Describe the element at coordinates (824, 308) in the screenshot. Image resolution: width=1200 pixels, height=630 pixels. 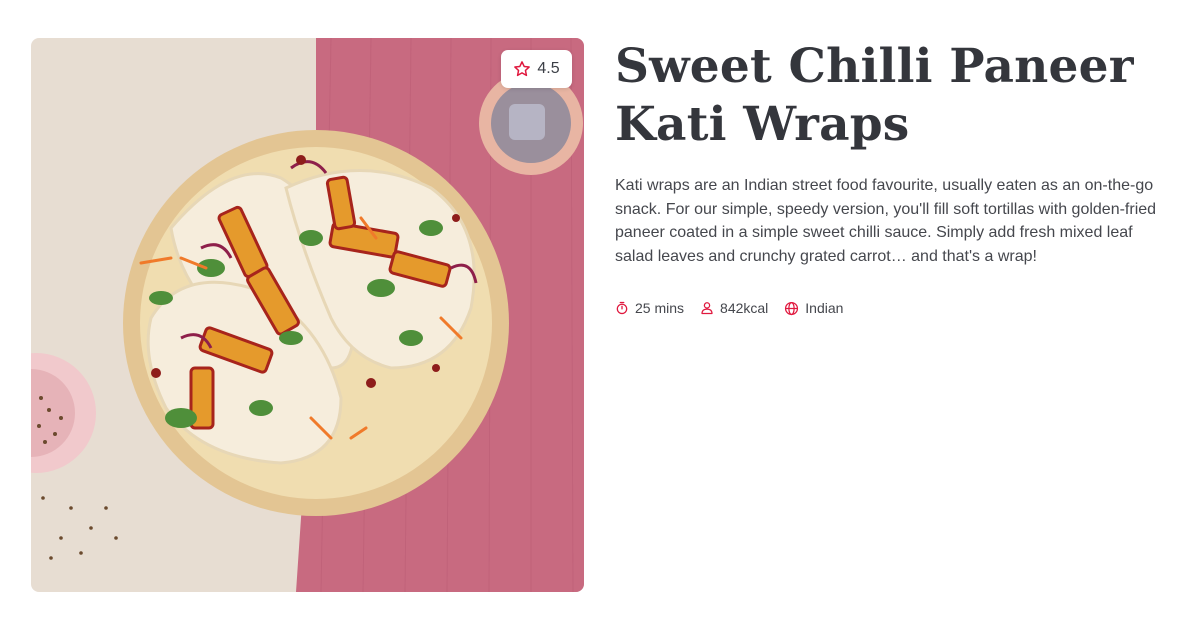
I see `cuisine-value: Indian` at that location.